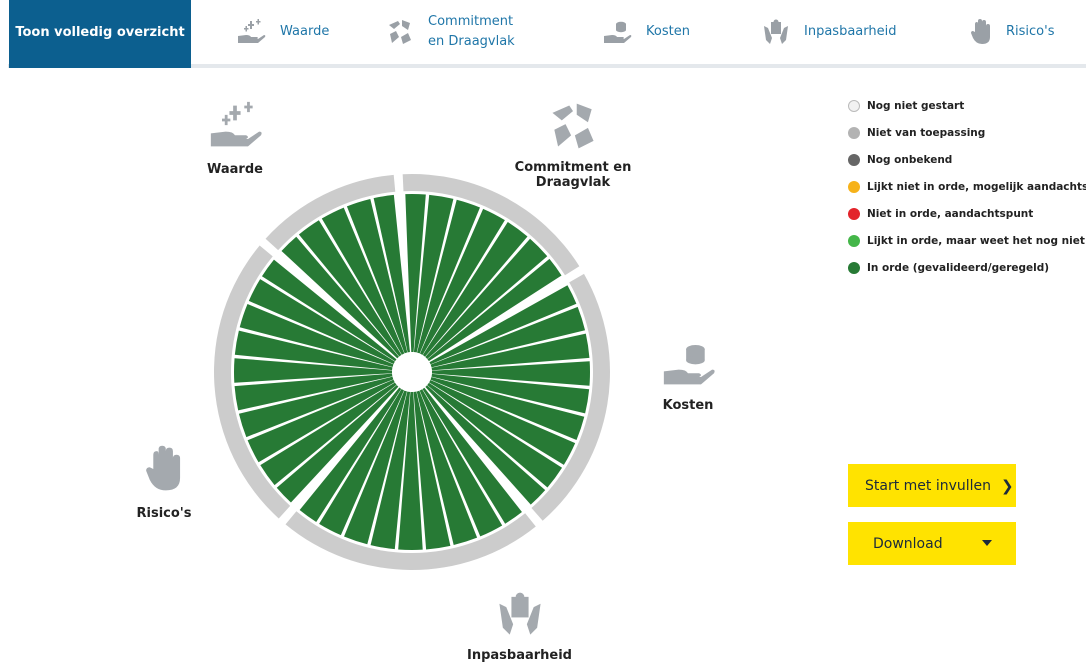 Image resolution: width=1086 pixels, height=666 pixels. What do you see at coordinates (854, 105) in the screenshot?
I see `legend-dot-not-started` at bounding box center [854, 105].